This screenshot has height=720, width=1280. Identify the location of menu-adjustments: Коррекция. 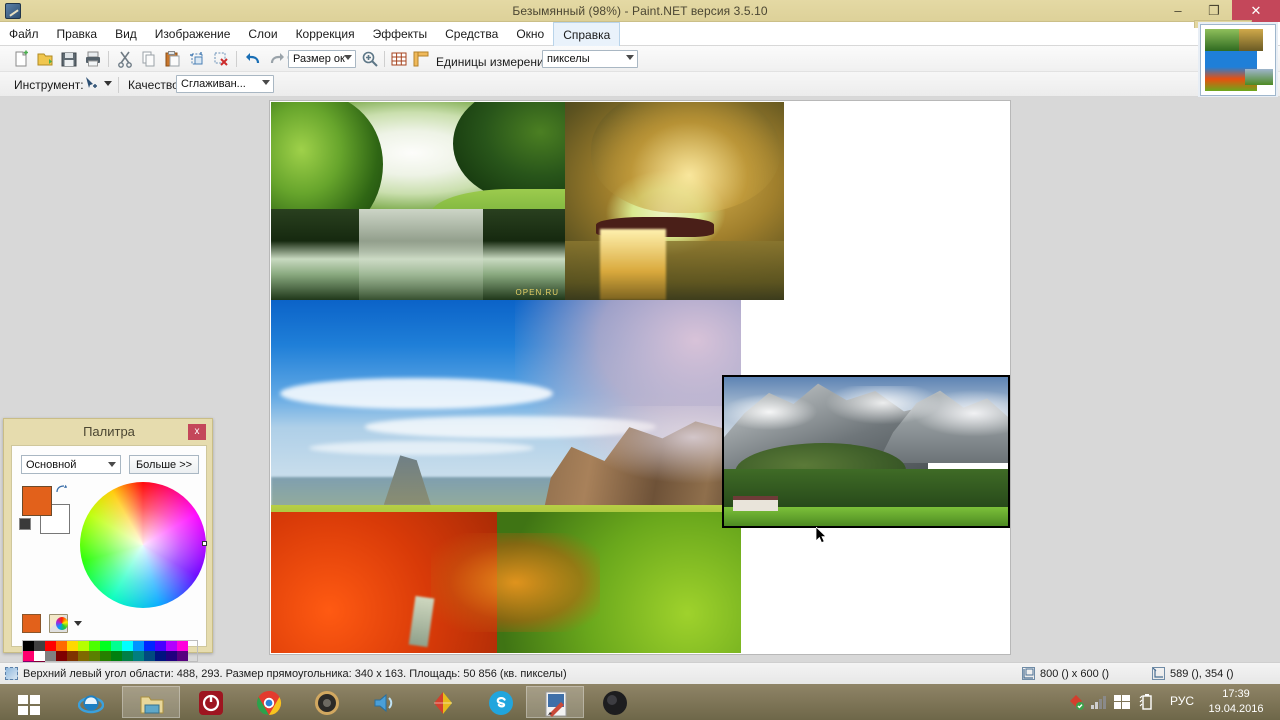
(325, 34).